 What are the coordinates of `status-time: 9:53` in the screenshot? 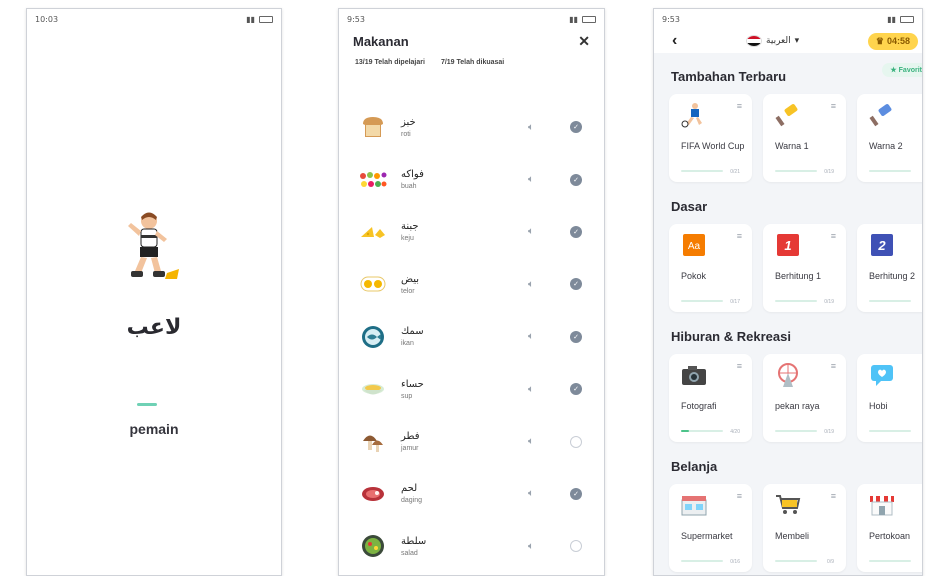 It's located at (671, 19).